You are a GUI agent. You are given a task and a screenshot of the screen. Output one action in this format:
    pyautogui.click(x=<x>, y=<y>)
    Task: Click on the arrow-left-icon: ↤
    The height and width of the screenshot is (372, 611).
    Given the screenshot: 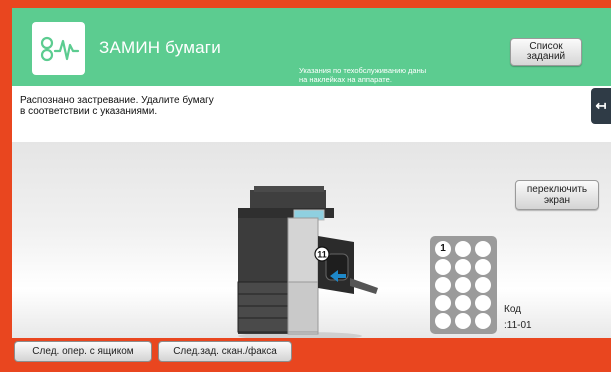 What is the action you would take?
    pyautogui.click(x=601, y=106)
    